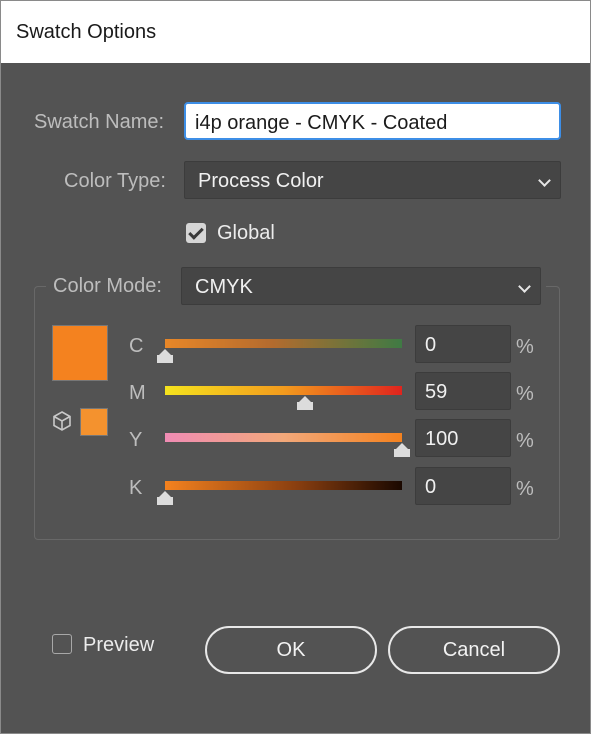 The image size is (591, 734). What do you see at coordinates (372, 121) in the screenshot?
I see `swatch-name-input: i4p orange - CMYK - Coated` at bounding box center [372, 121].